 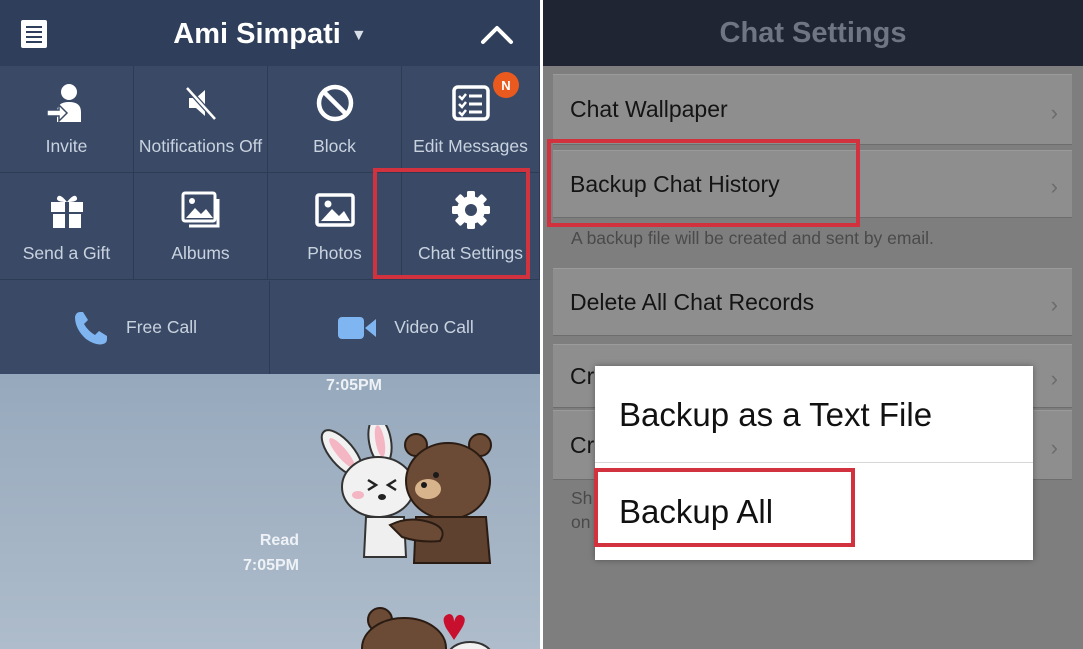 I want to click on chat-wallpaper-row: Chat Wallpaper ›, so click(x=812, y=109).